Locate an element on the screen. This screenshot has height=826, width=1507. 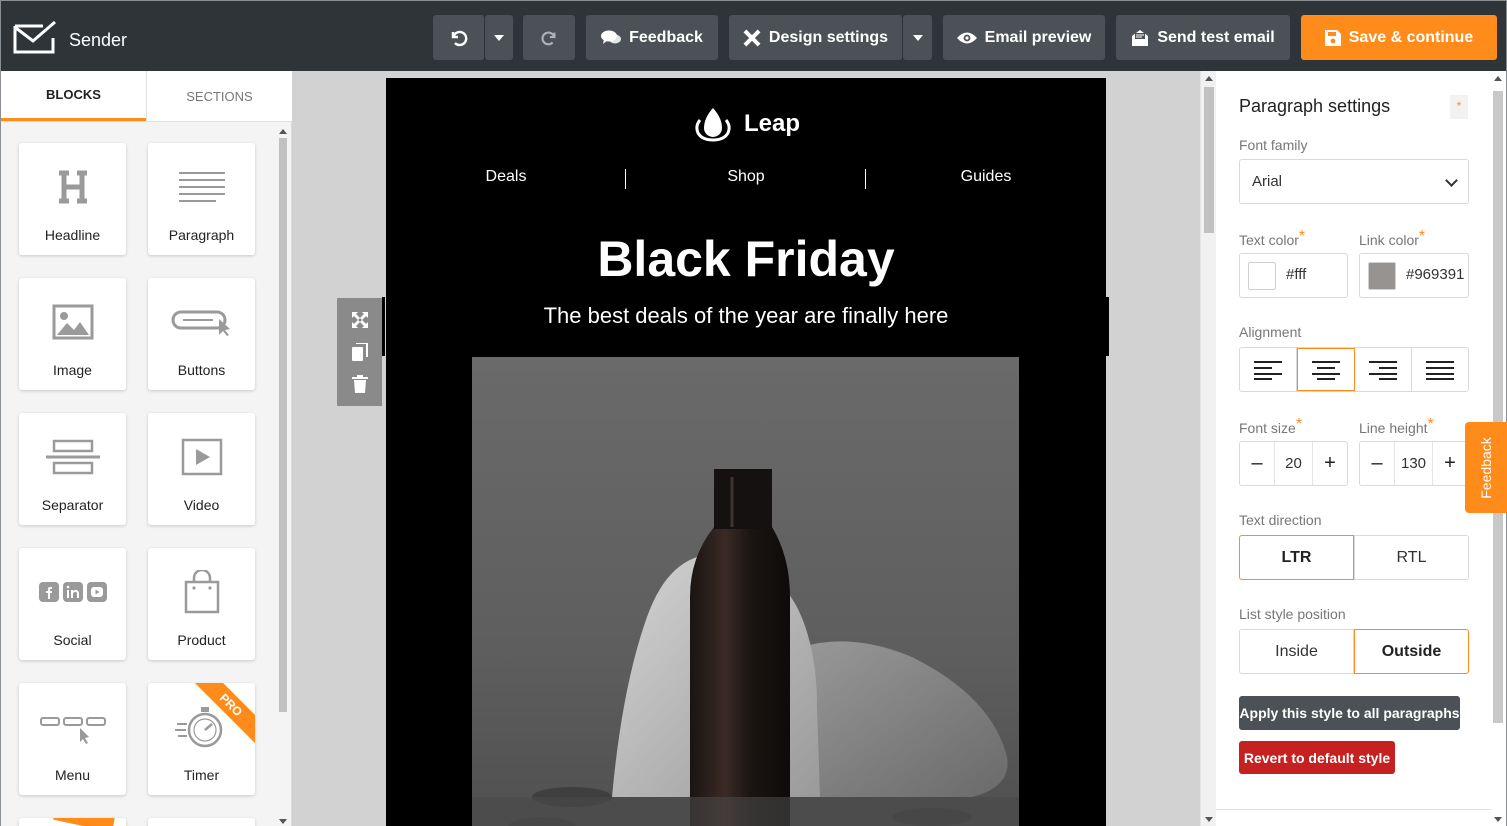
undo-button is located at coordinates (459, 37).